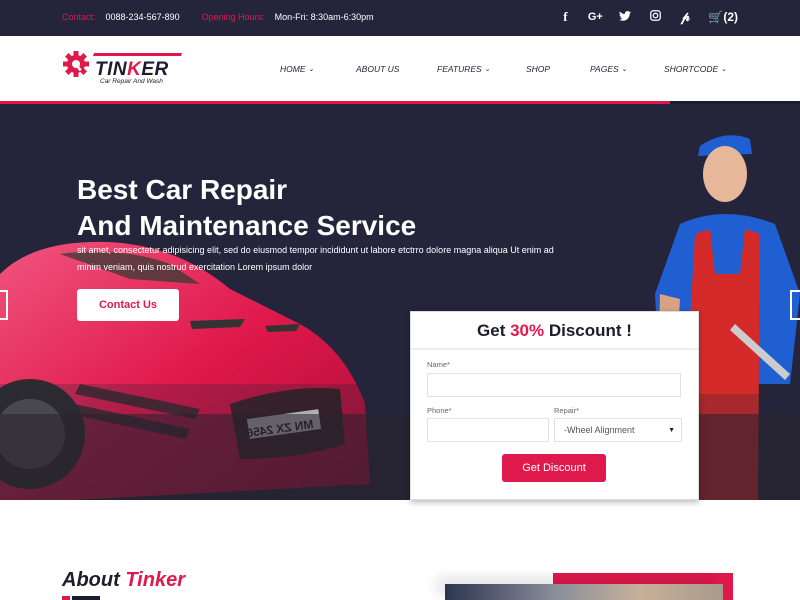  I want to click on contact-phone: 0088-234-567-890, so click(143, 17).